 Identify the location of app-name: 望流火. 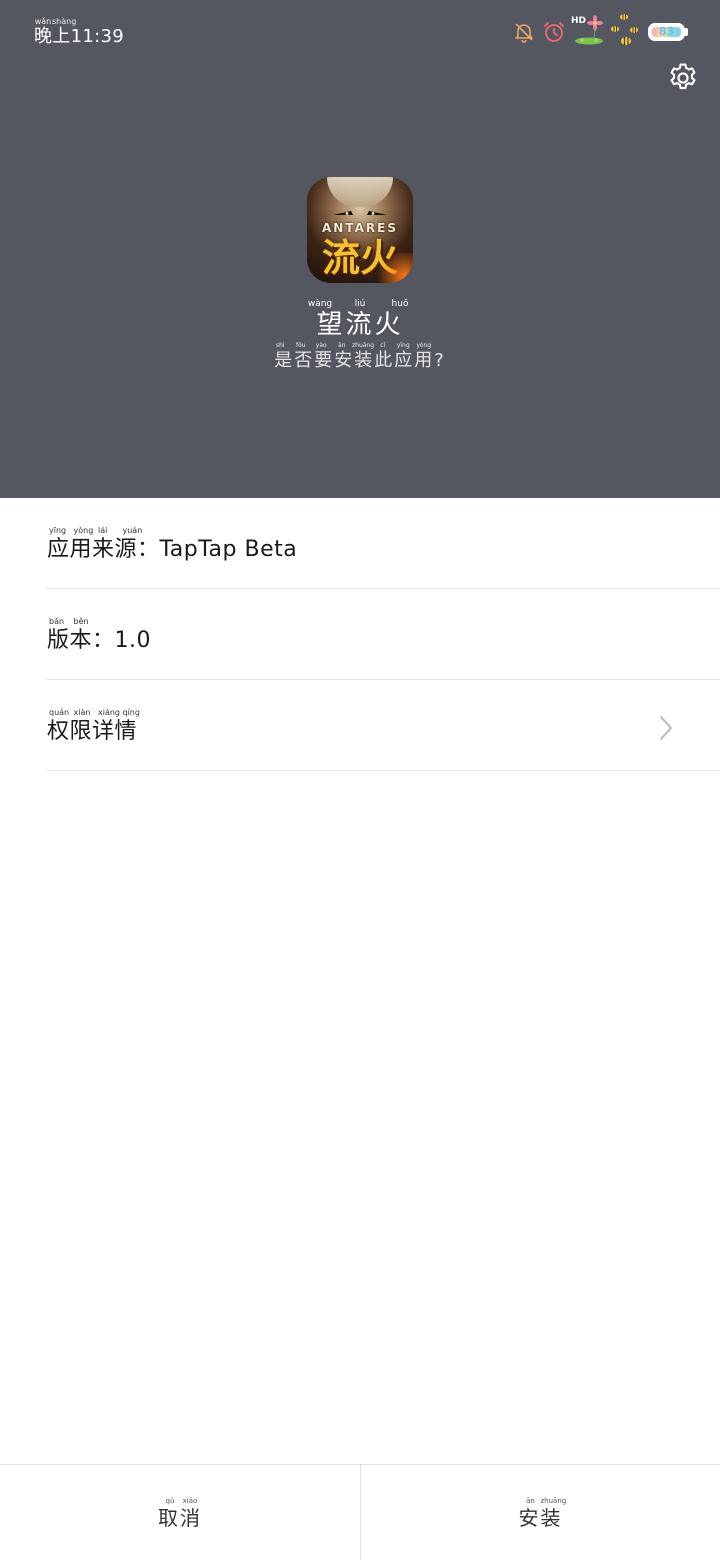
(360, 325).